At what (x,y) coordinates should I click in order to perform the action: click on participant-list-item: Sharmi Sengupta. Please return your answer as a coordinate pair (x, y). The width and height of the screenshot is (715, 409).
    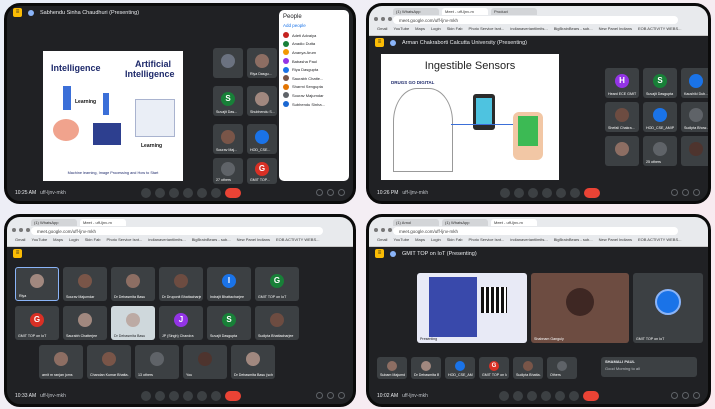
    Looking at the image, I should click on (314, 87).